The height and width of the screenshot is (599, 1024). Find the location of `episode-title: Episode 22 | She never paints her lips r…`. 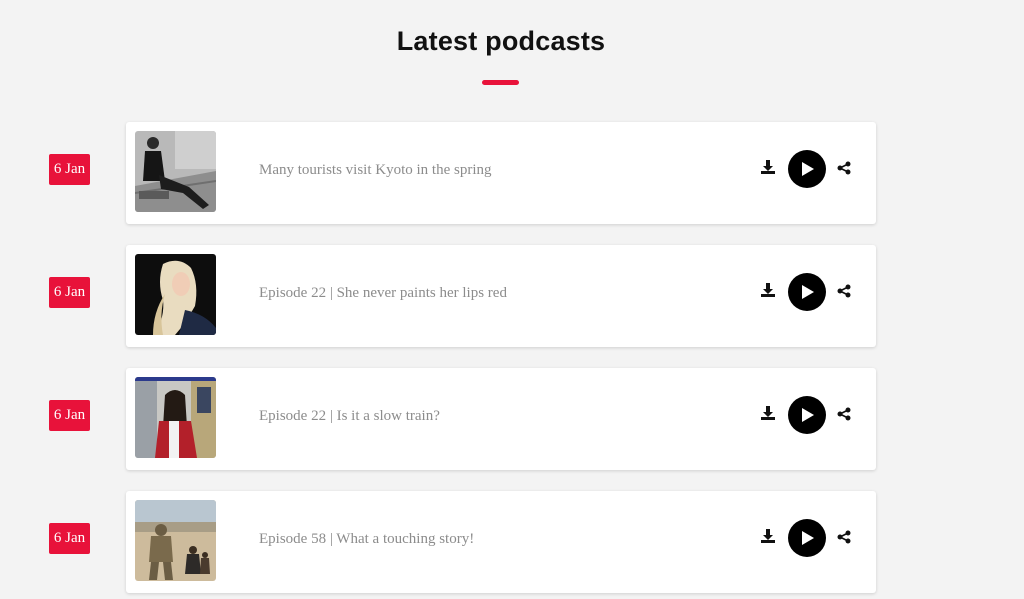

episode-title: Episode 22 | She never paints her lips r… is located at coordinates (383, 293).